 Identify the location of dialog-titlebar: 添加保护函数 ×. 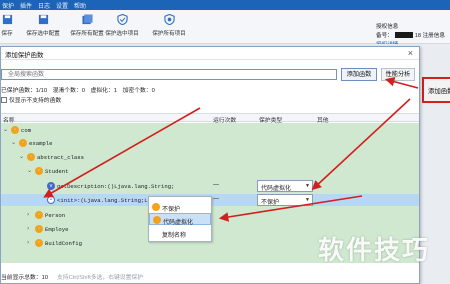
(210, 53).